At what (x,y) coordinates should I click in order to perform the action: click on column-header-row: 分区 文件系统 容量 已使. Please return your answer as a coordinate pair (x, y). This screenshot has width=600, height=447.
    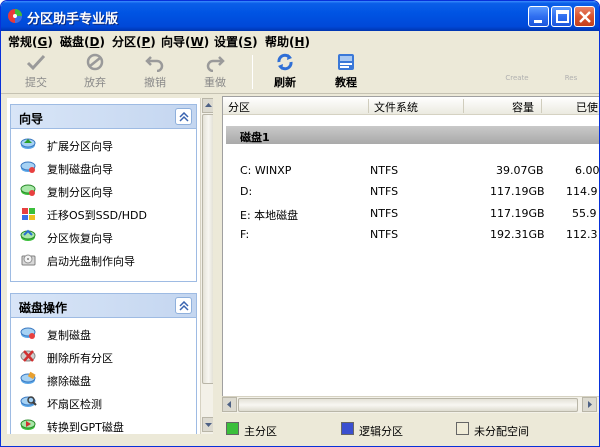
    Looking at the image, I should click on (411, 106).